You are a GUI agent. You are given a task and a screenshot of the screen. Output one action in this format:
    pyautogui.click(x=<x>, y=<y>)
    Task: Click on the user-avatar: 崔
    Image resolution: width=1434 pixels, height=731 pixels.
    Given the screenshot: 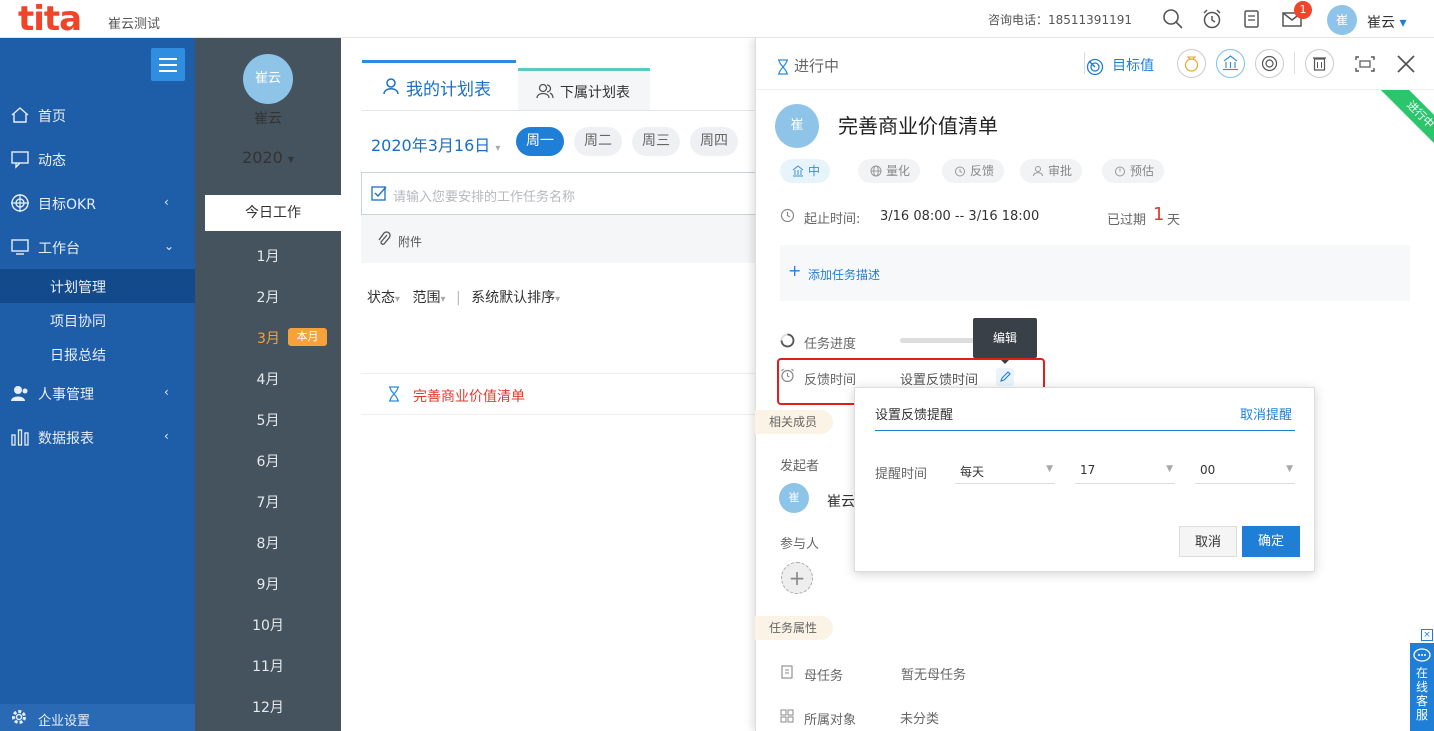 What is the action you would take?
    pyautogui.click(x=1342, y=20)
    